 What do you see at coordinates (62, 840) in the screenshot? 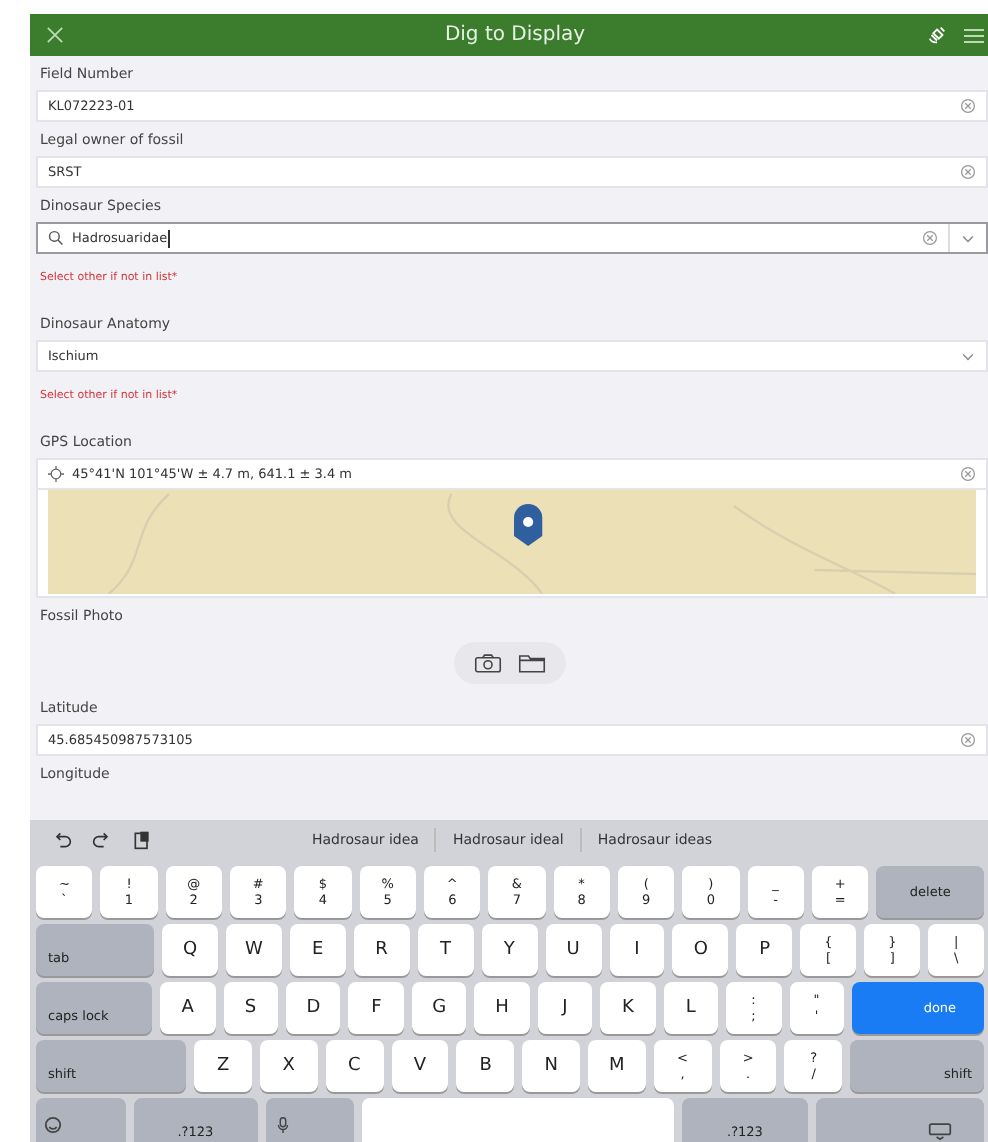
I see `undo-icon` at bounding box center [62, 840].